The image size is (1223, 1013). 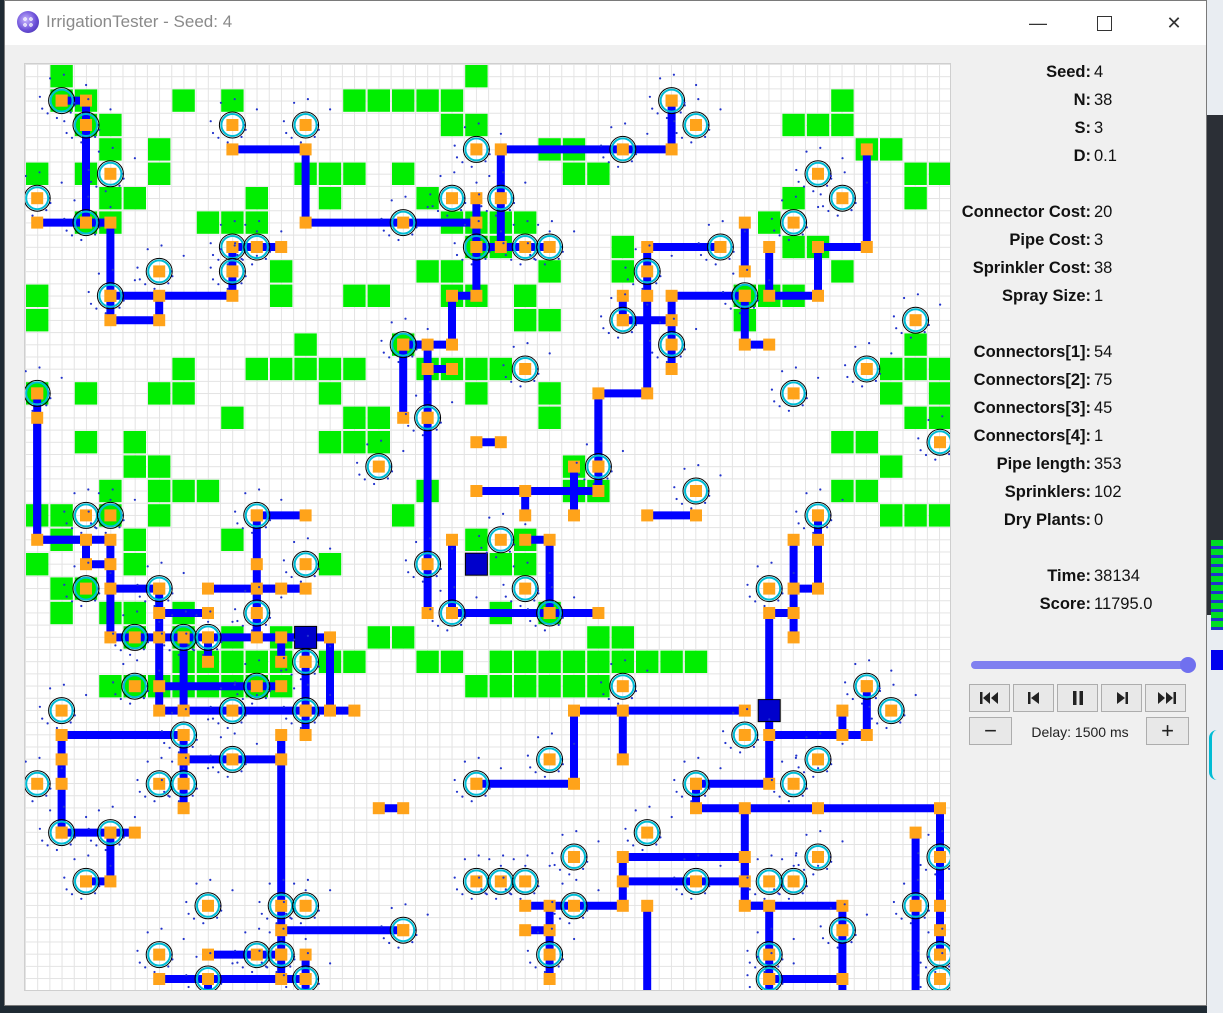 I want to click on pause-button, so click(x=1077, y=698).